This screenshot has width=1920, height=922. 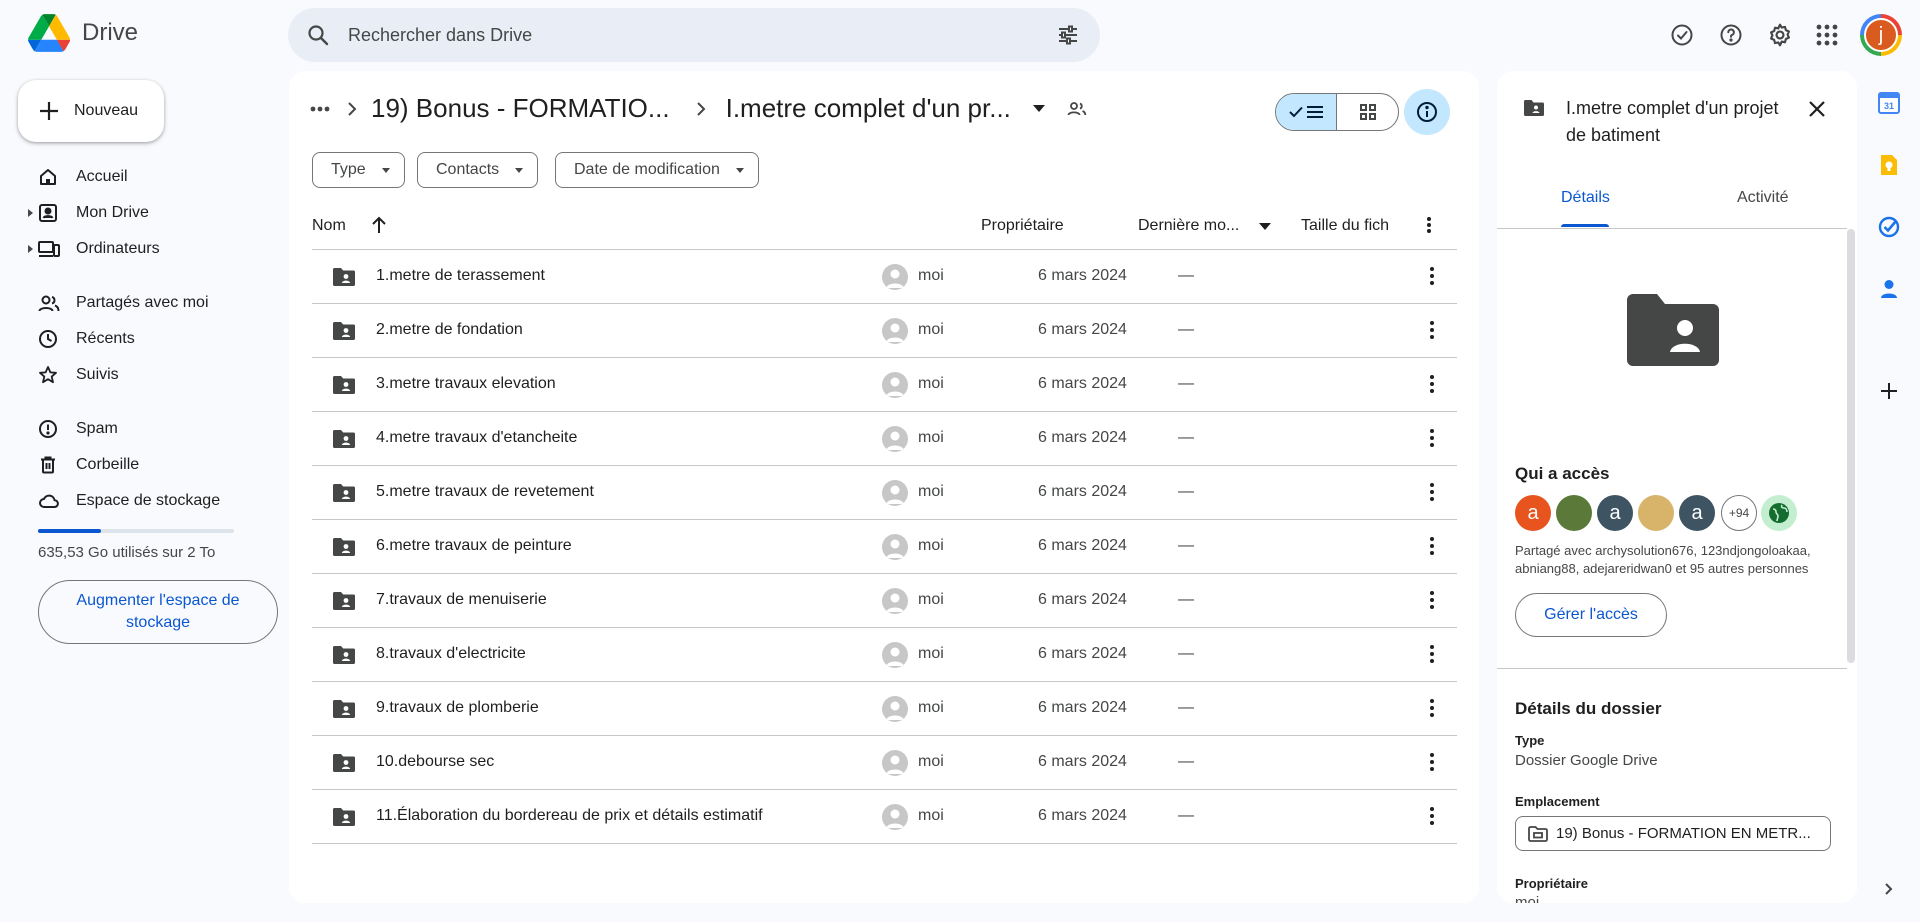 I want to click on active-tab-indicator, so click(x=1585, y=225).